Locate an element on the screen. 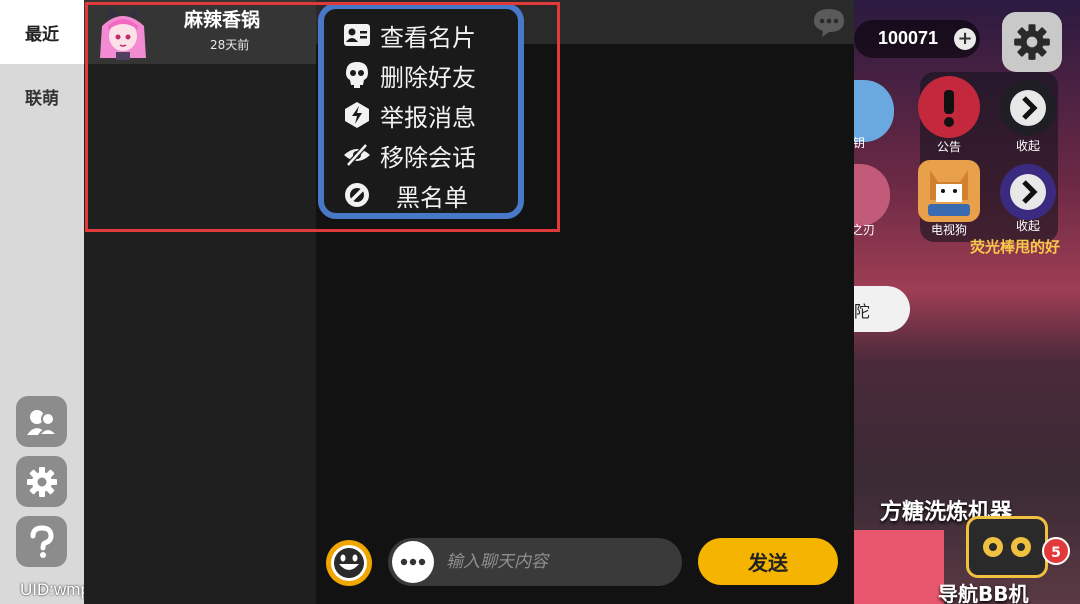 The width and height of the screenshot is (1080, 604). smiley-face-icon is located at coordinates (349, 563).